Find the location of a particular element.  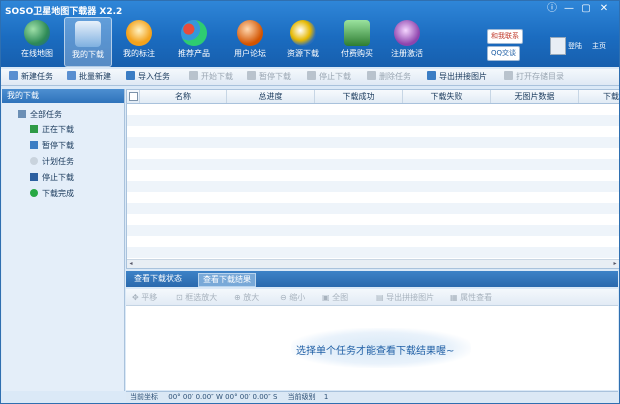

sidebar: 我的下载 全部任务 正在下载 暂停下载 计划任务 停止下载 下载完成 is located at coordinates (63, 240).